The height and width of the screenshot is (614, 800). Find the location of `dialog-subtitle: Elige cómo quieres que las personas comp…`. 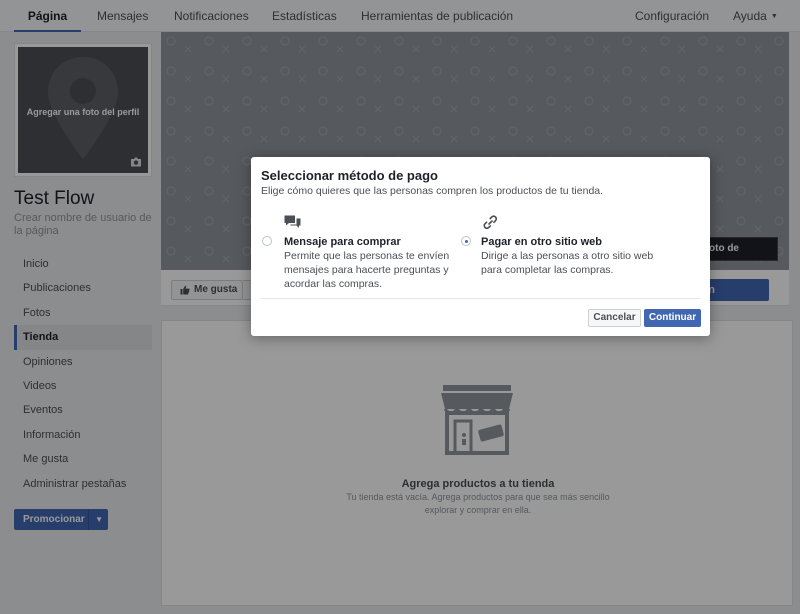

dialog-subtitle: Elige cómo quieres que las personas comp… is located at coordinates (432, 191).